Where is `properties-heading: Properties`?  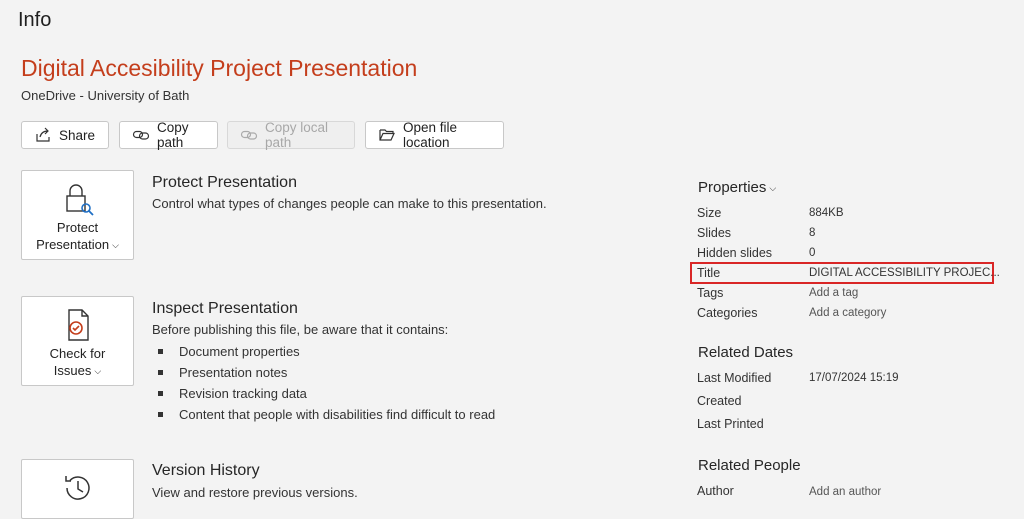
properties-heading: Properties is located at coordinates (732, 187).